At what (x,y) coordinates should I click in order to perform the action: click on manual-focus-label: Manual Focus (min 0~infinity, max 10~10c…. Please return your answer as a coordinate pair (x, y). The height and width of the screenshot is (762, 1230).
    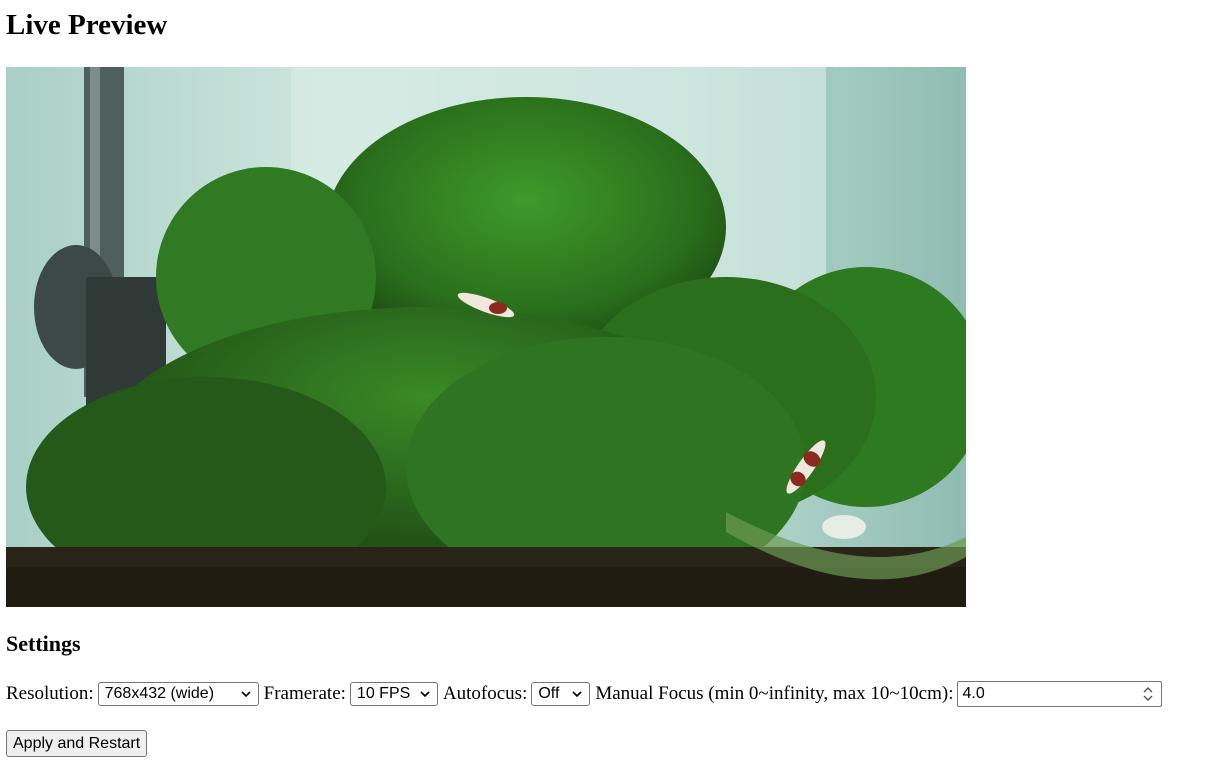
    Looking at the image, I should click on (774, 693).